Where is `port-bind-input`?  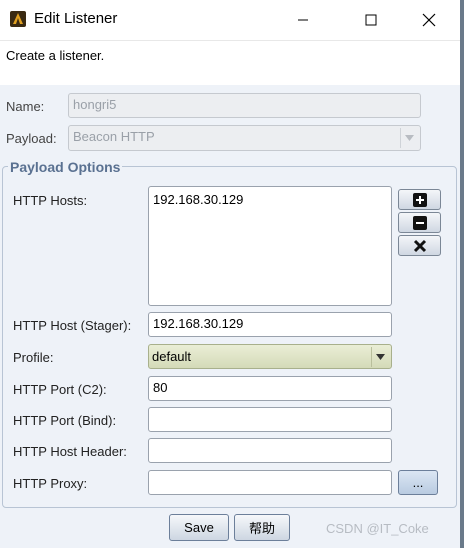
port-bind-input is located at coordinates (270, 419).